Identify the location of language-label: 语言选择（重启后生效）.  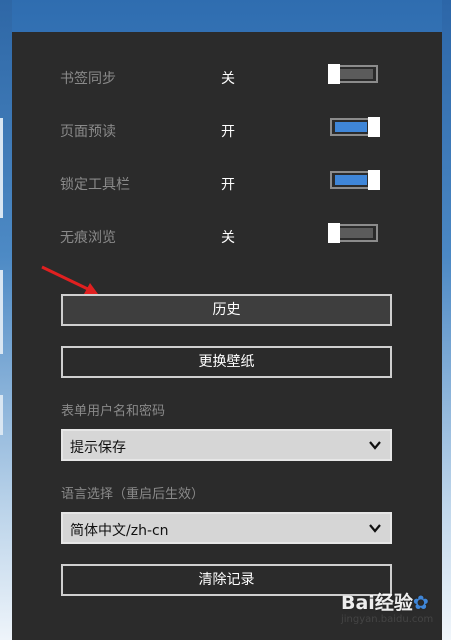
(133, 494).